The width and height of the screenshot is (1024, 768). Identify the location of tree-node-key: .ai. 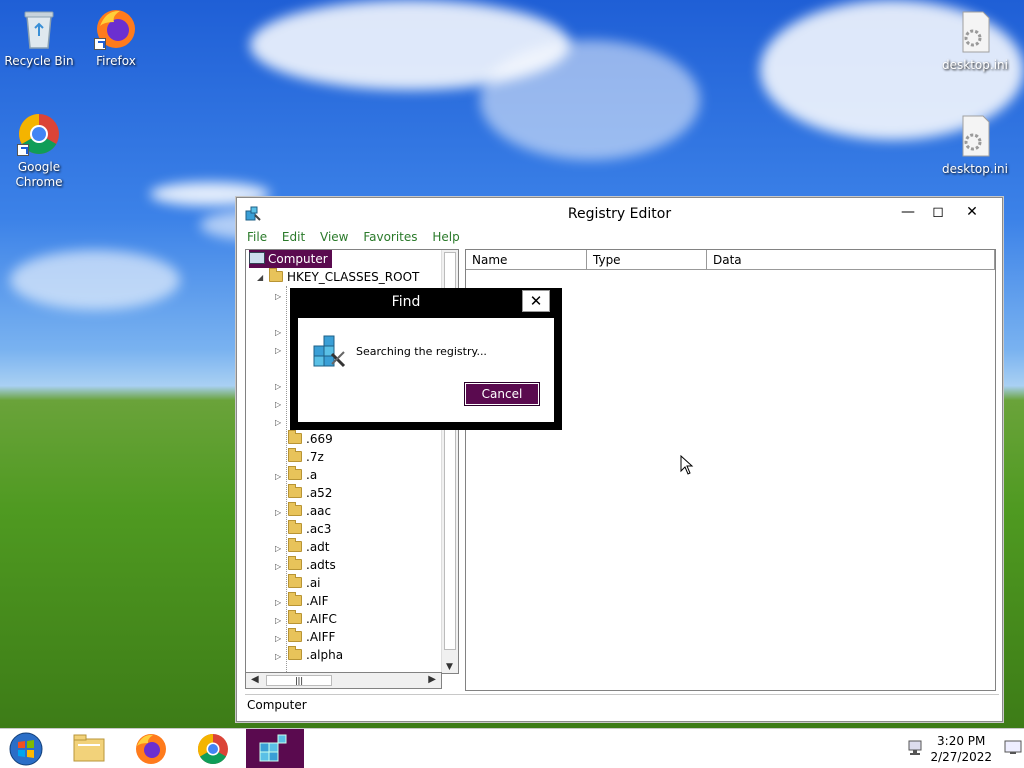
(304, 583).